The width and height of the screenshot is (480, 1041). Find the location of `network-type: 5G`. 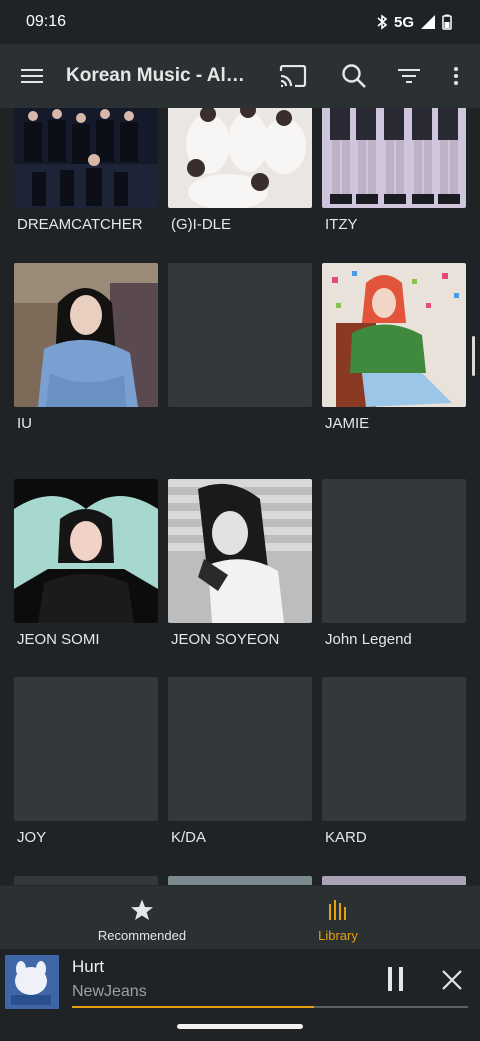

network-type: 5G is located at coordinates (403, 22).